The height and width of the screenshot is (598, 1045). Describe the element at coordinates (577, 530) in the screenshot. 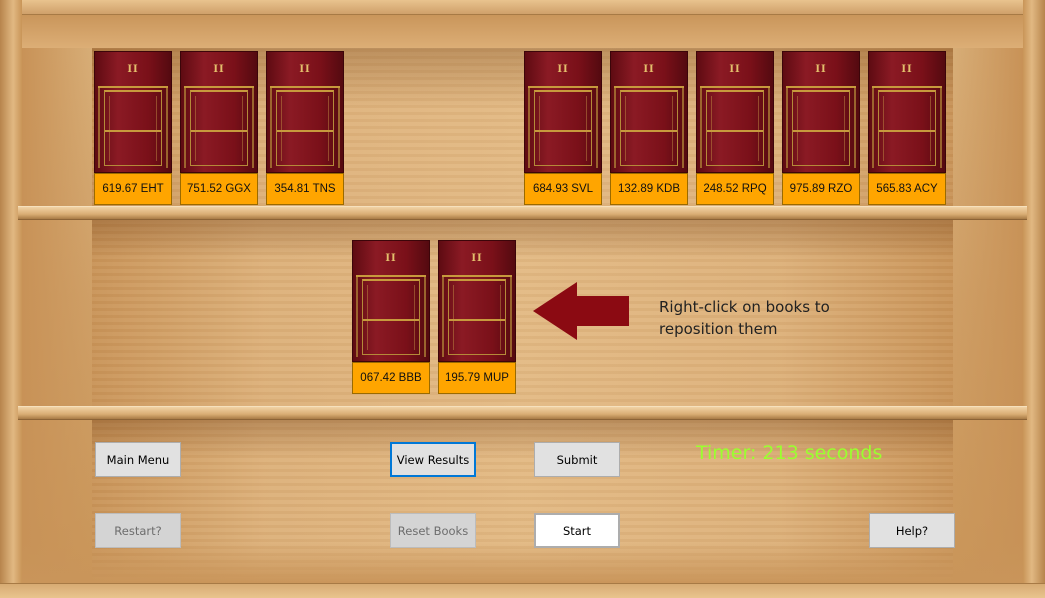

I see `start-button: Start` at that location.